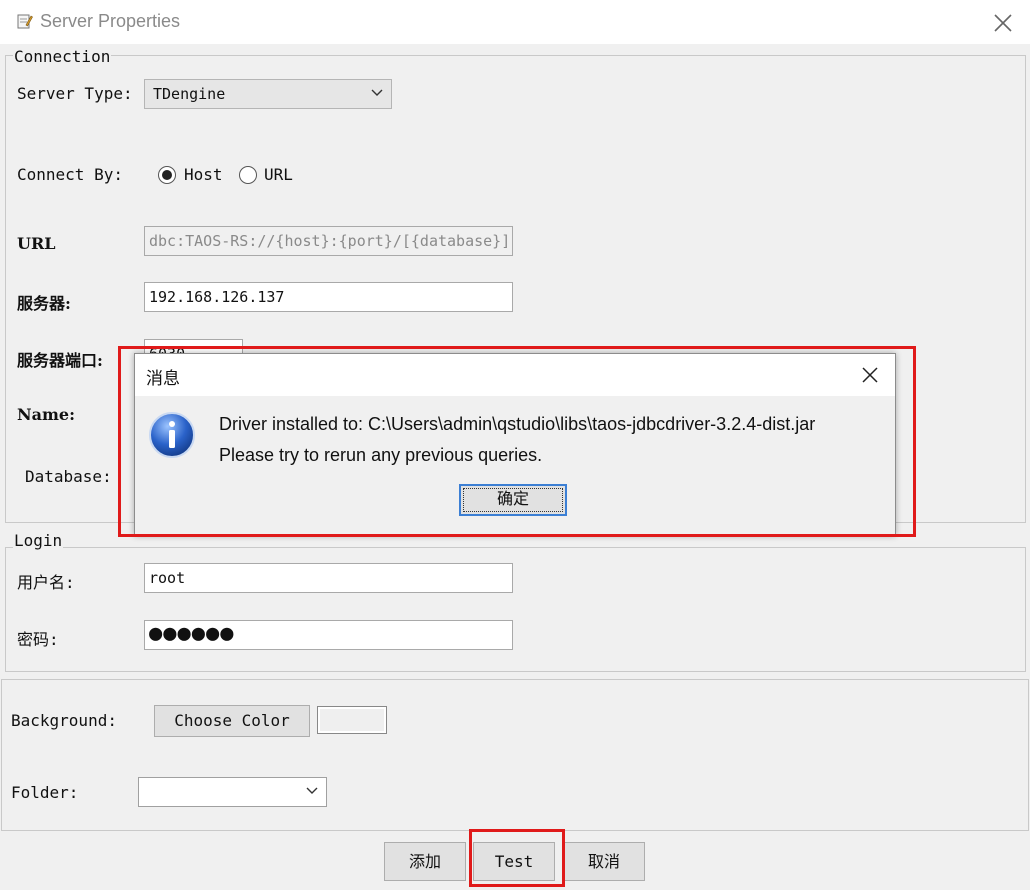 This screenshot has width=1030, height=890. What do you see at coordinates (189, 94) in the screenshot?
I see `server-type-value: TDengine` at bounding box center [189, 94].